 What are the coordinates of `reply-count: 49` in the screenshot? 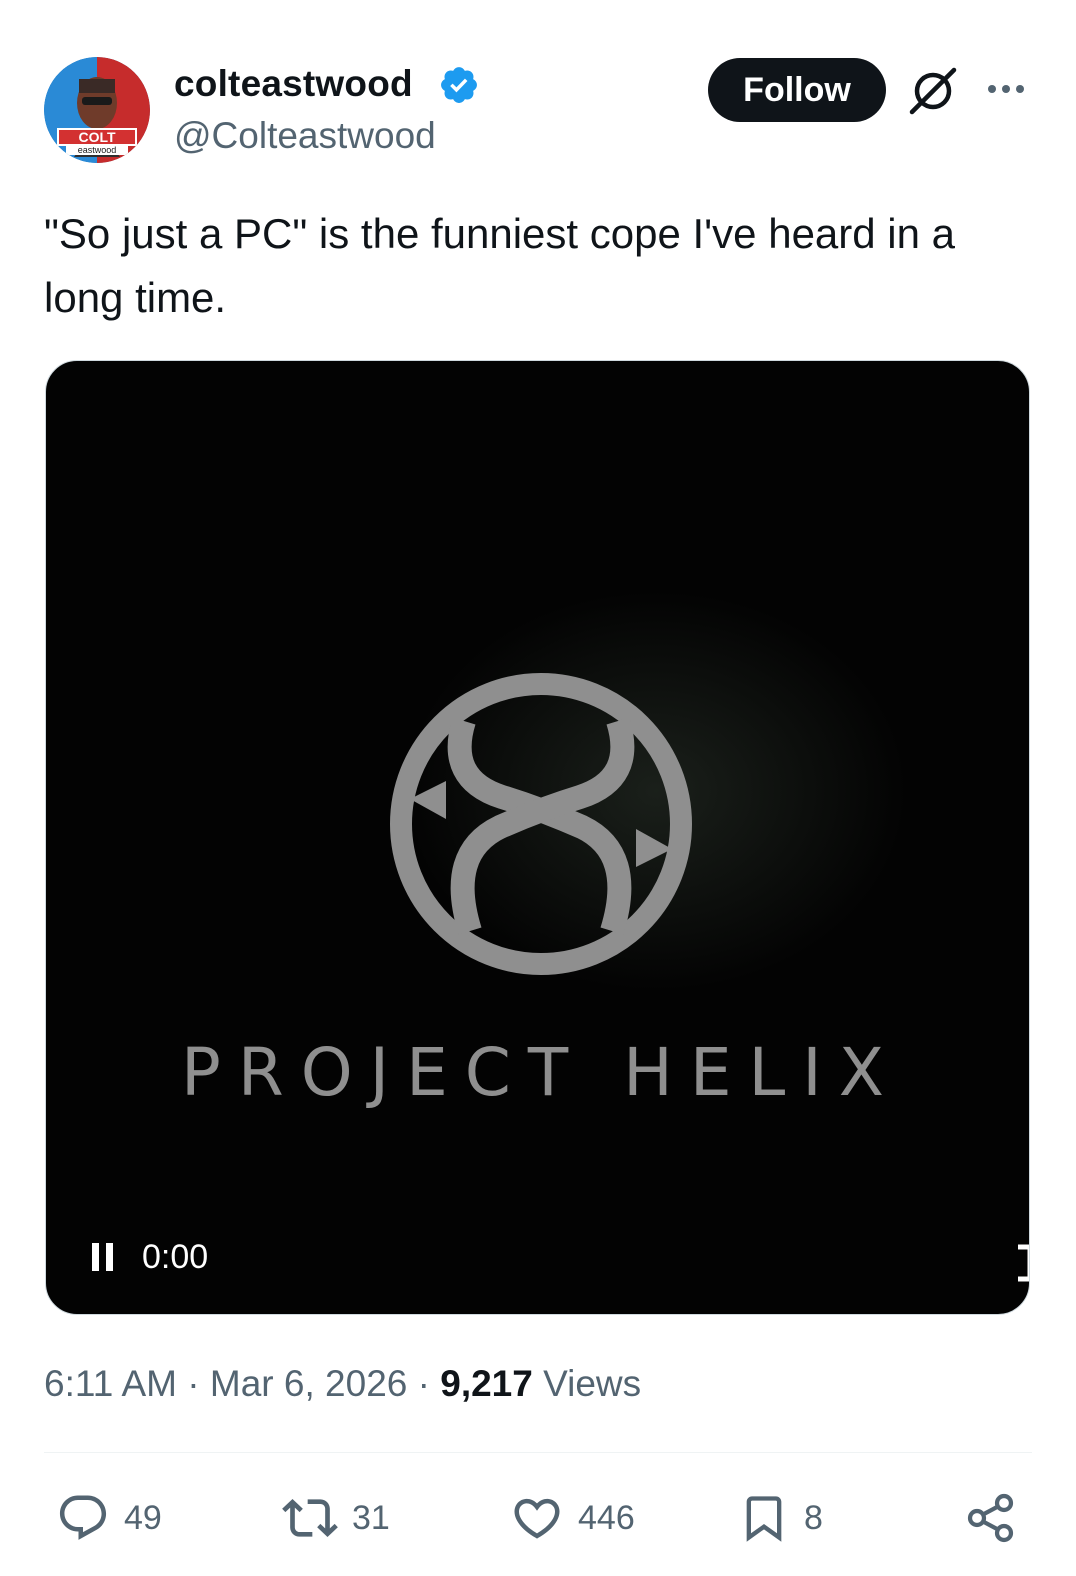 It's located at (143, 1517).